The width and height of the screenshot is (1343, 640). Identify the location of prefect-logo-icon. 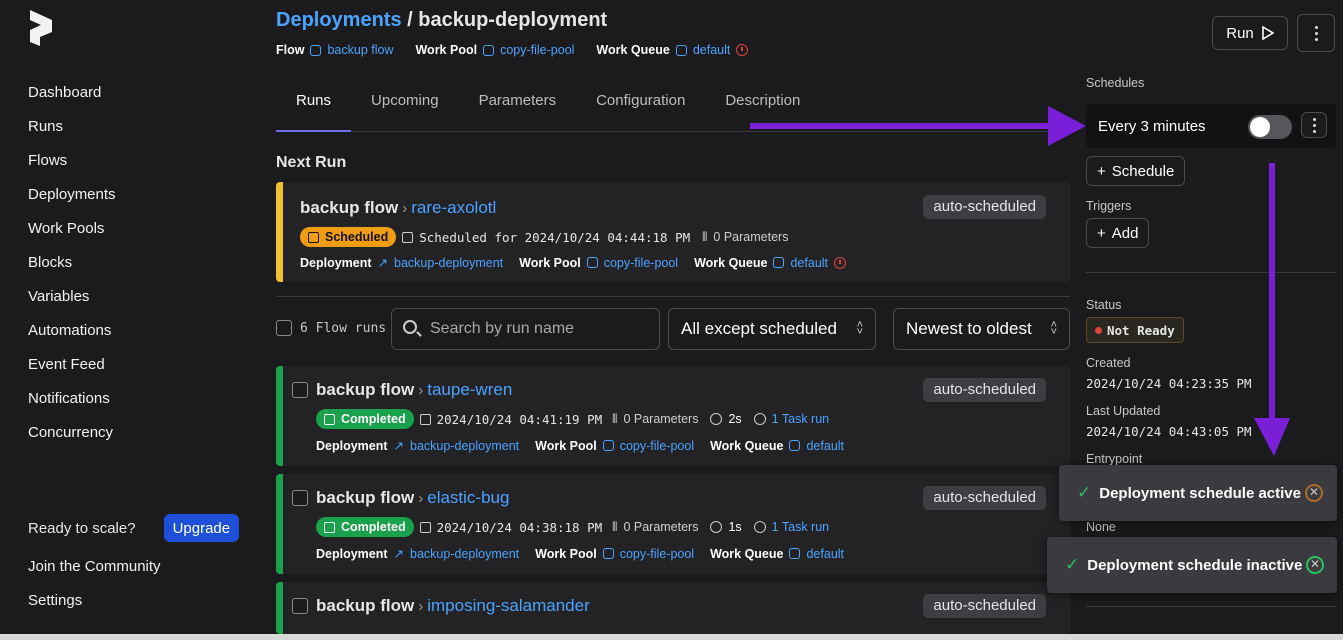
(41, 28).